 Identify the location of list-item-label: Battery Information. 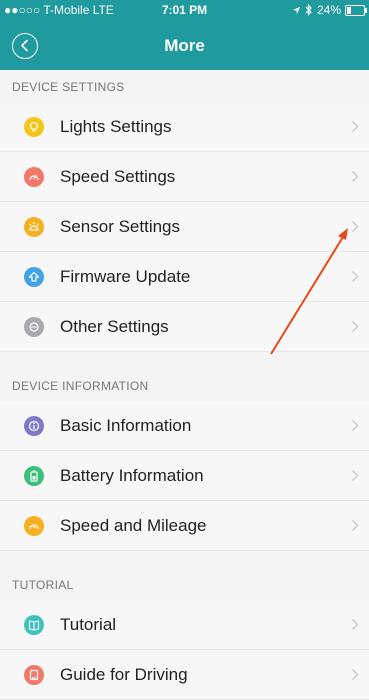
(132, 475).